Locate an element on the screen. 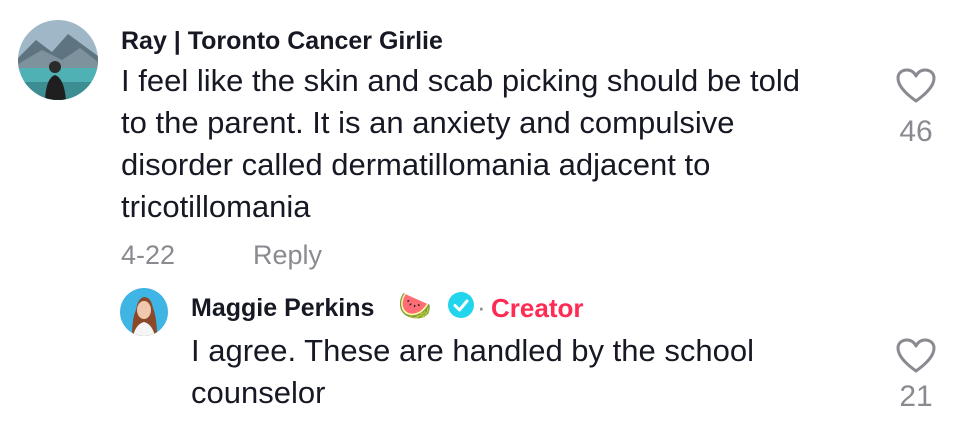  heart-outline-icon is located at coordinates (916, 356).